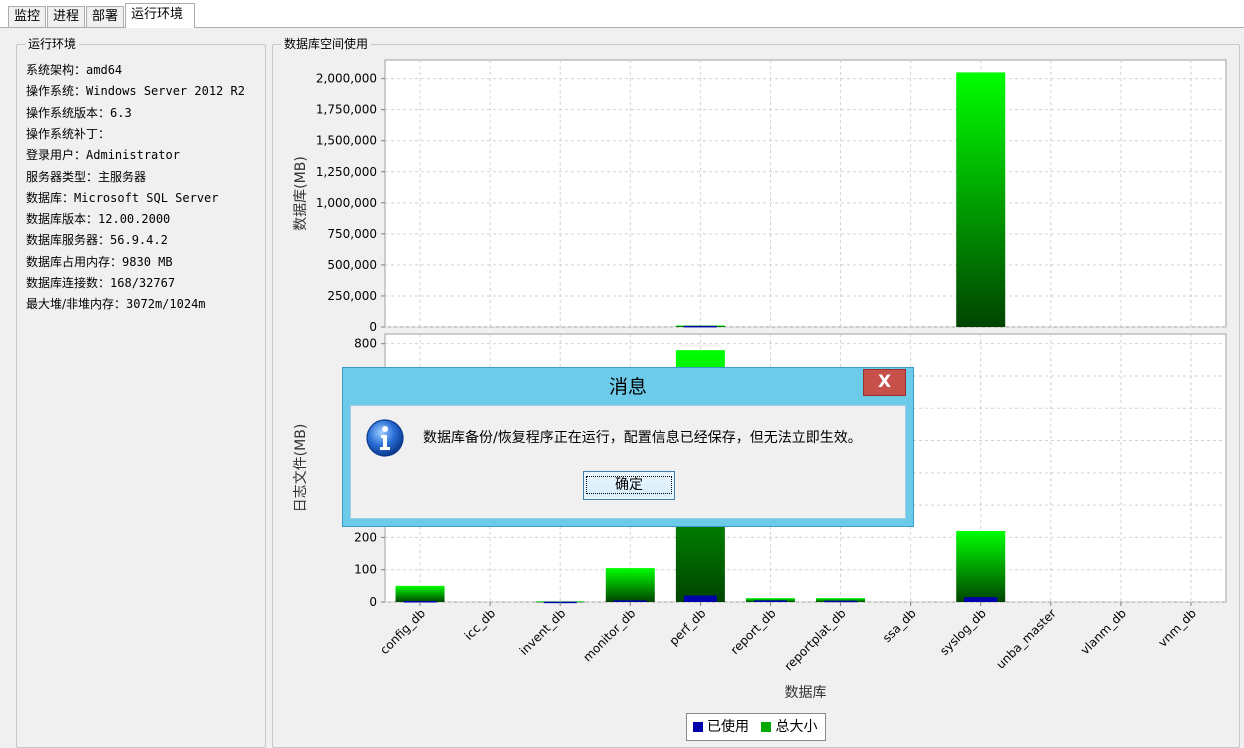 The width and height of the screenshot is (1244, 748). I want to click on legend-used-swatch, so click(698, 727).